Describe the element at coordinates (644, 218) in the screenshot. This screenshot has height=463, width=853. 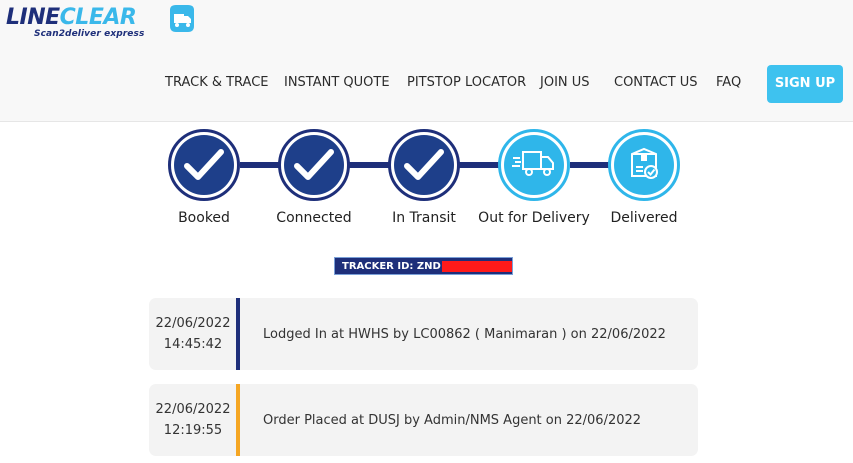
I see `step-label-delivered: Delivered` at that location.